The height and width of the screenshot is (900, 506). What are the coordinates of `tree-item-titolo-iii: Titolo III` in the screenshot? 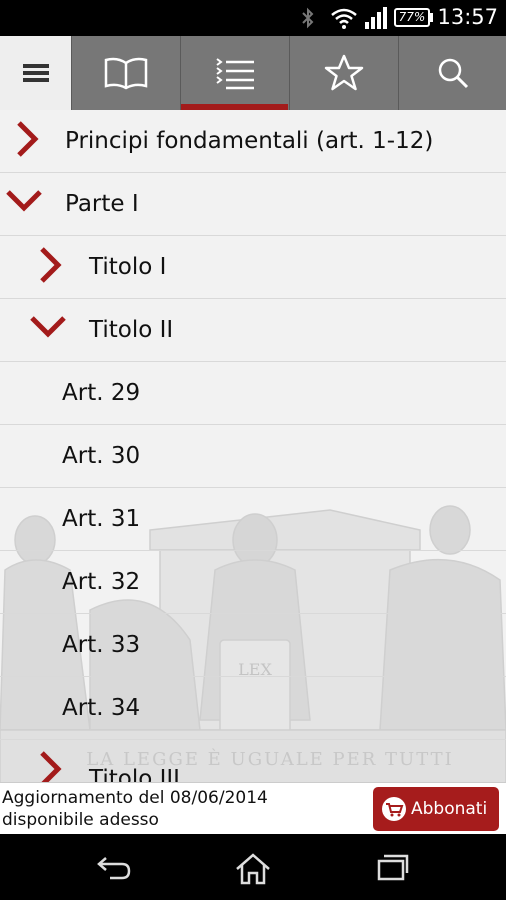 It's located at (253, 761).